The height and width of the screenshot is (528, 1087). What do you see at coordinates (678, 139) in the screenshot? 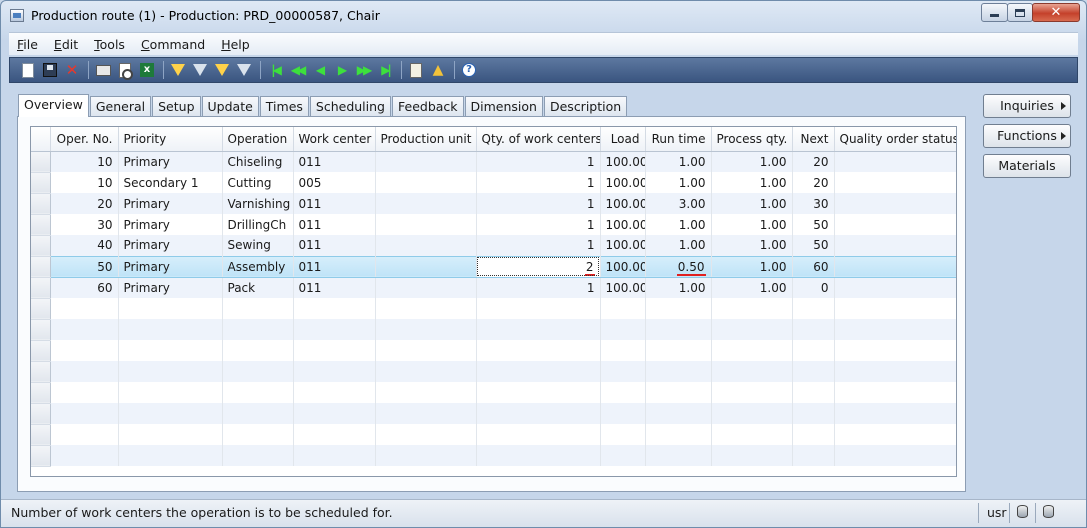
I see `column-header-run-time: Run time` at bounding box center [678, 139].